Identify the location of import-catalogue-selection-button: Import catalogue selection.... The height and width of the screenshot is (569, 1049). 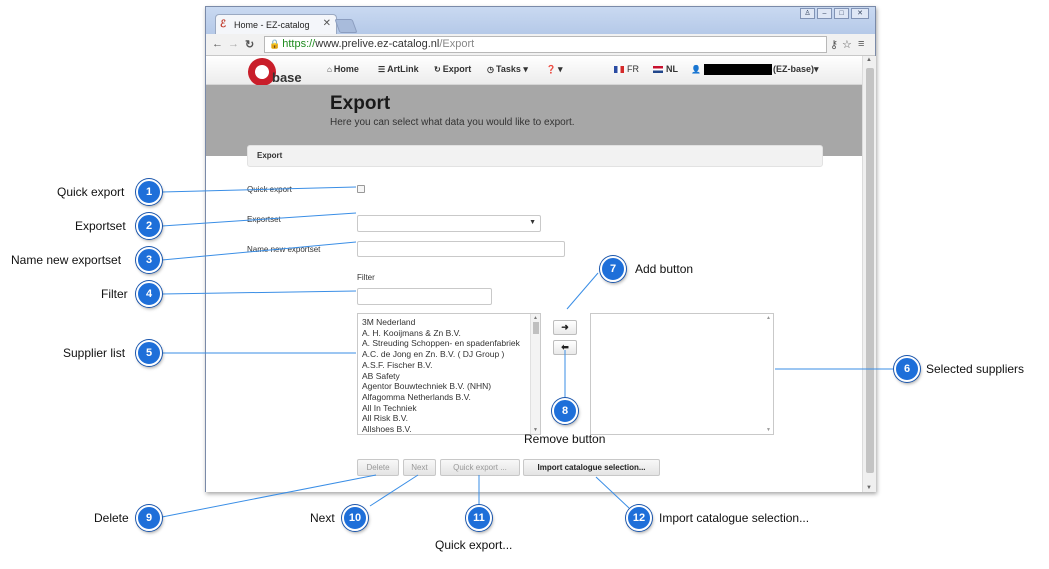
(591, 467).